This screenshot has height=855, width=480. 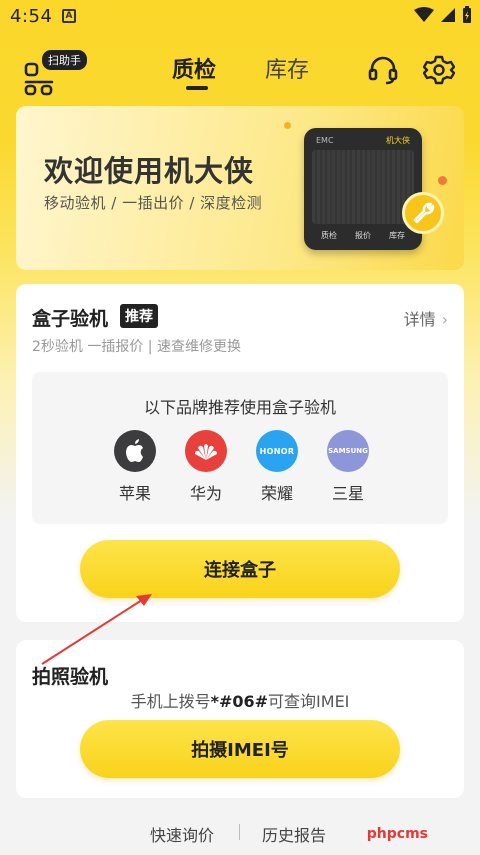 I want to click on banner-subtitle: 移动验机 / 一插出价 / 深度检测, so click(x=153, y=203).